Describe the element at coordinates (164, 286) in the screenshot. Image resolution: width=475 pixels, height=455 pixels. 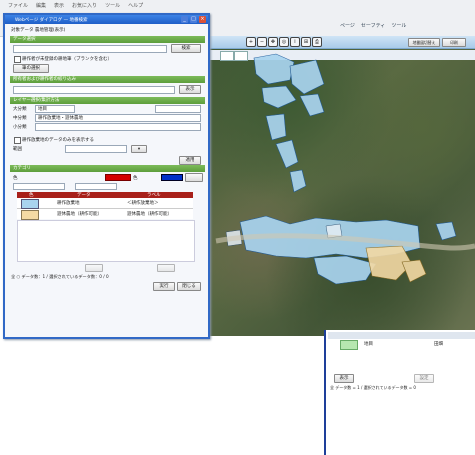
I see `execute-button: 実行` at that location.